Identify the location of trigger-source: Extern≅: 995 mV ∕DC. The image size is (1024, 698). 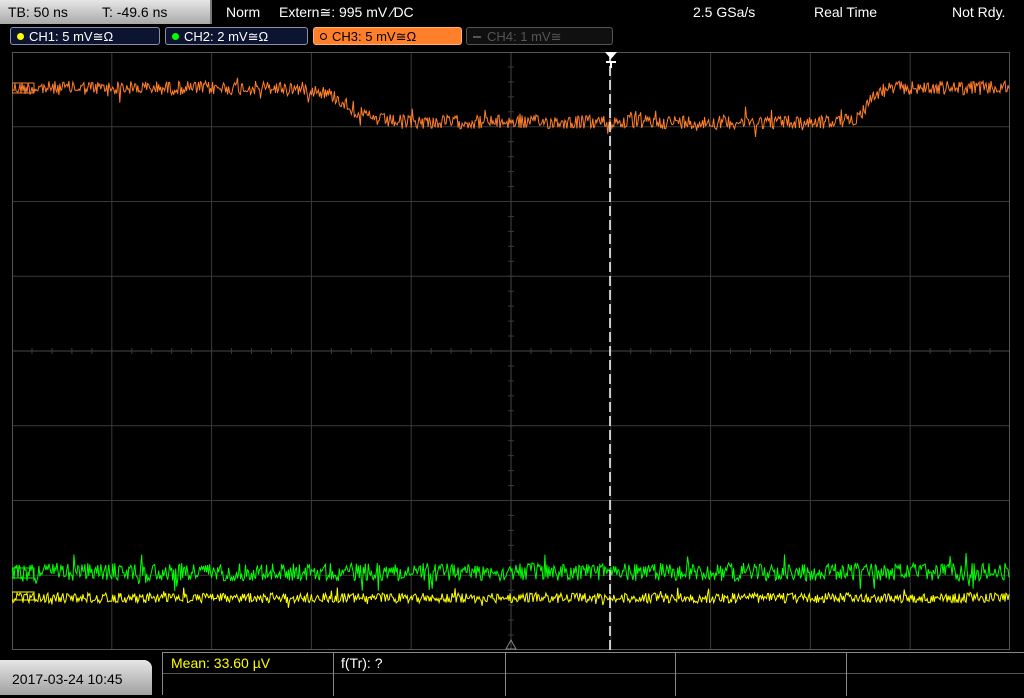
(346, 12).